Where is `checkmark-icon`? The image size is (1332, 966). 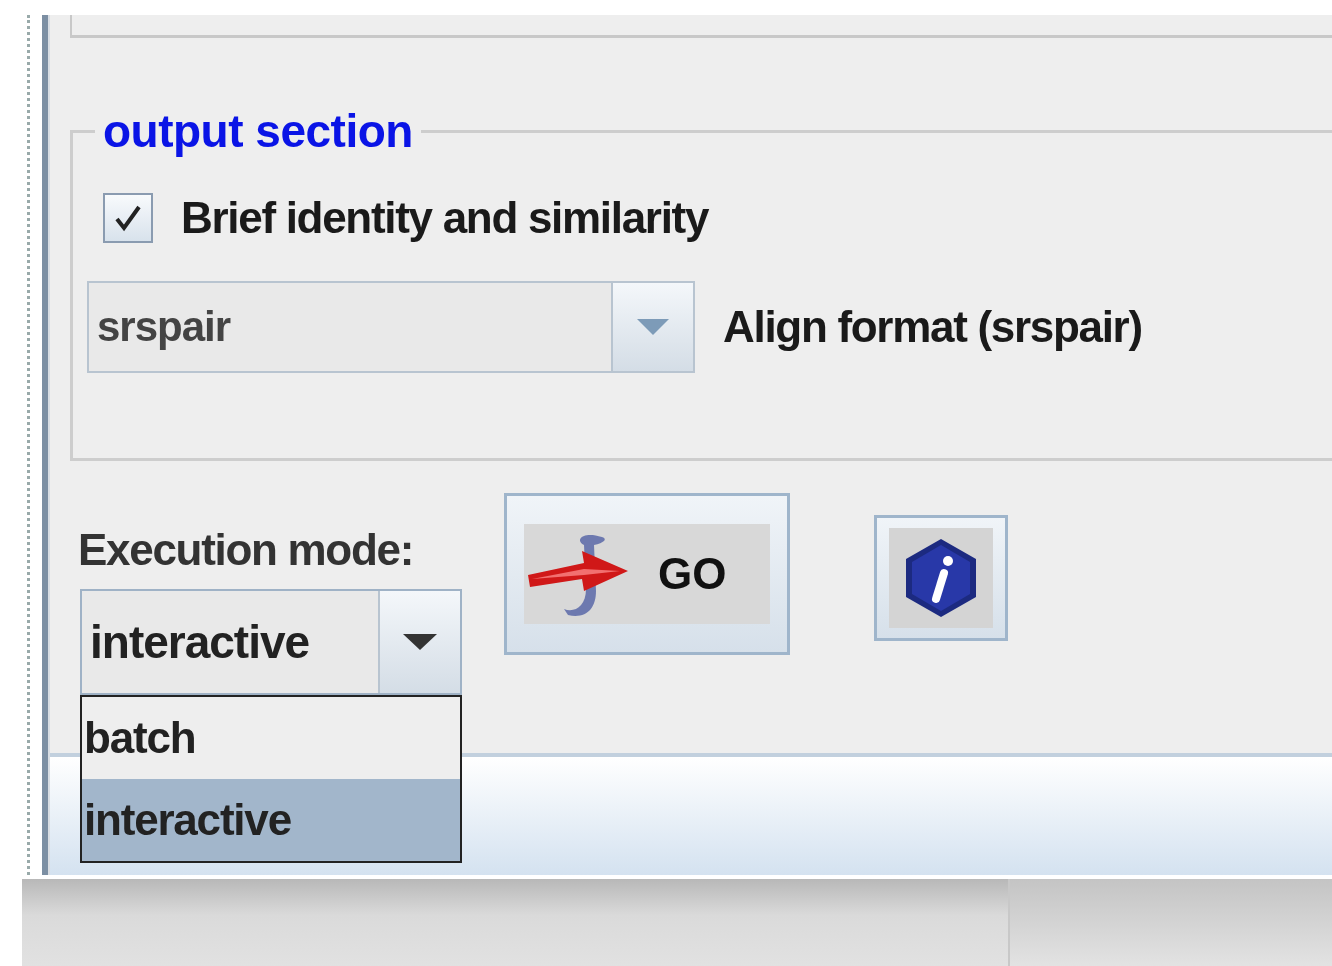 checkmark-icon is located at coordinates (128, 218).